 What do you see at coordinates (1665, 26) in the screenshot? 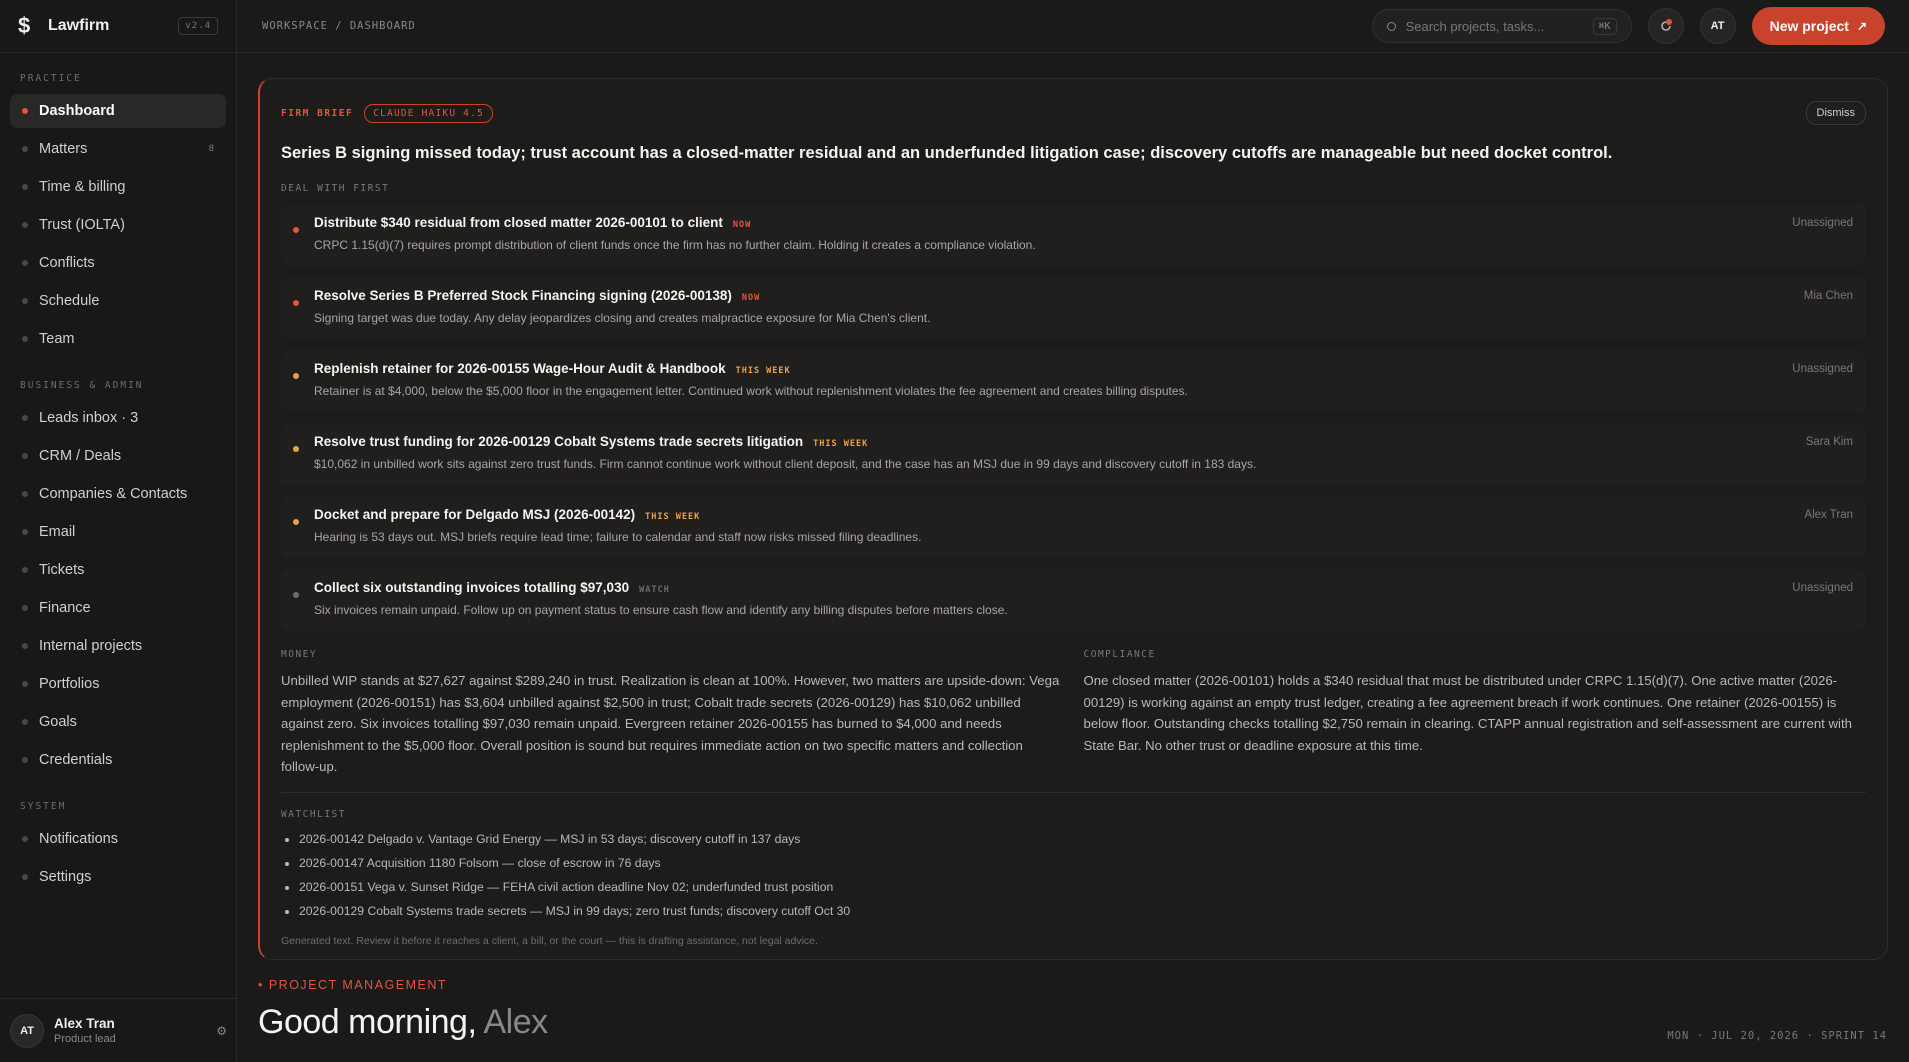
I see `notifications-button` at bounding box center [1665, 26].